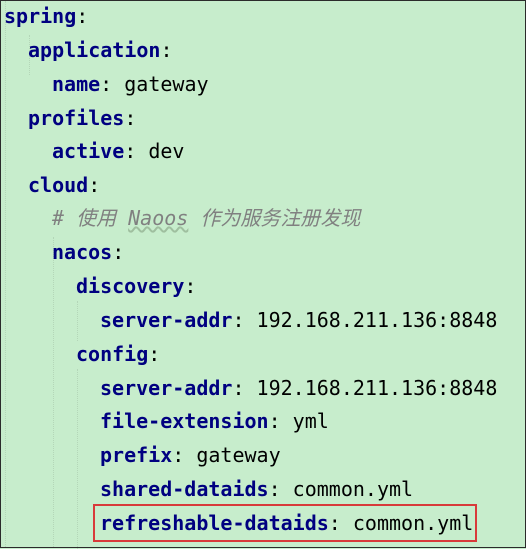 This screenshot has width=526, height=549. Describe the element at coordinates (166, 151) in the screenshot. I see `yaml-value: dev` at that location.